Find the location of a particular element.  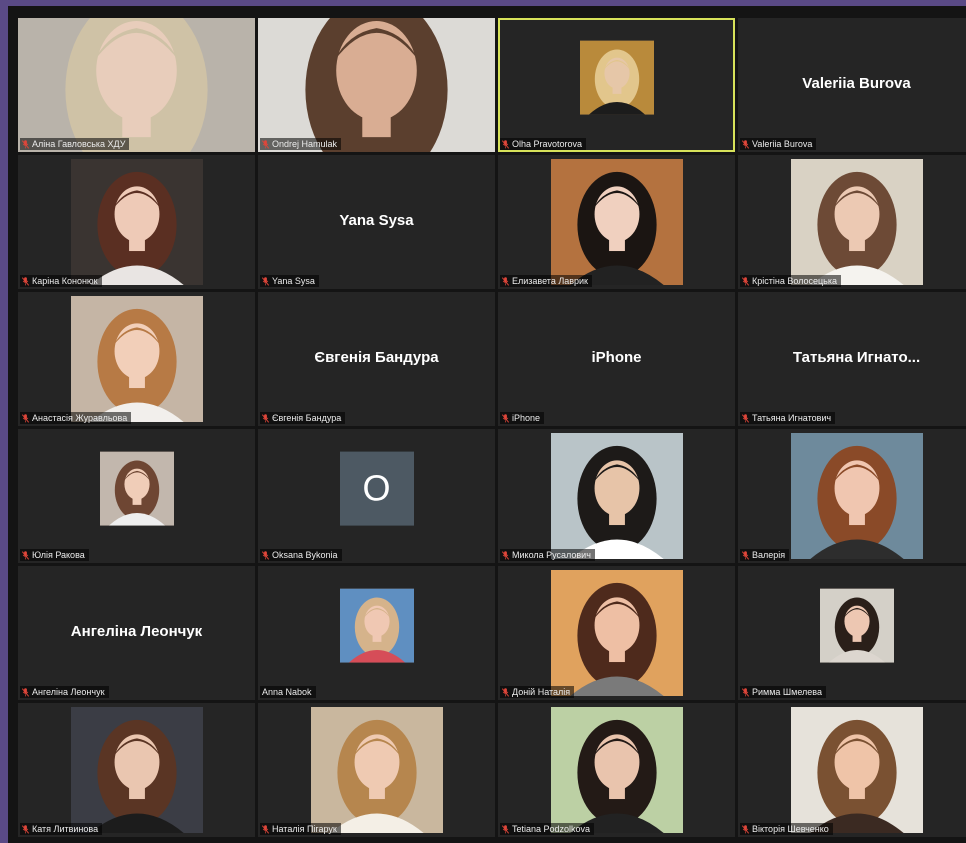

participant-name-label: iPhone is located at coordinates (522, 418).